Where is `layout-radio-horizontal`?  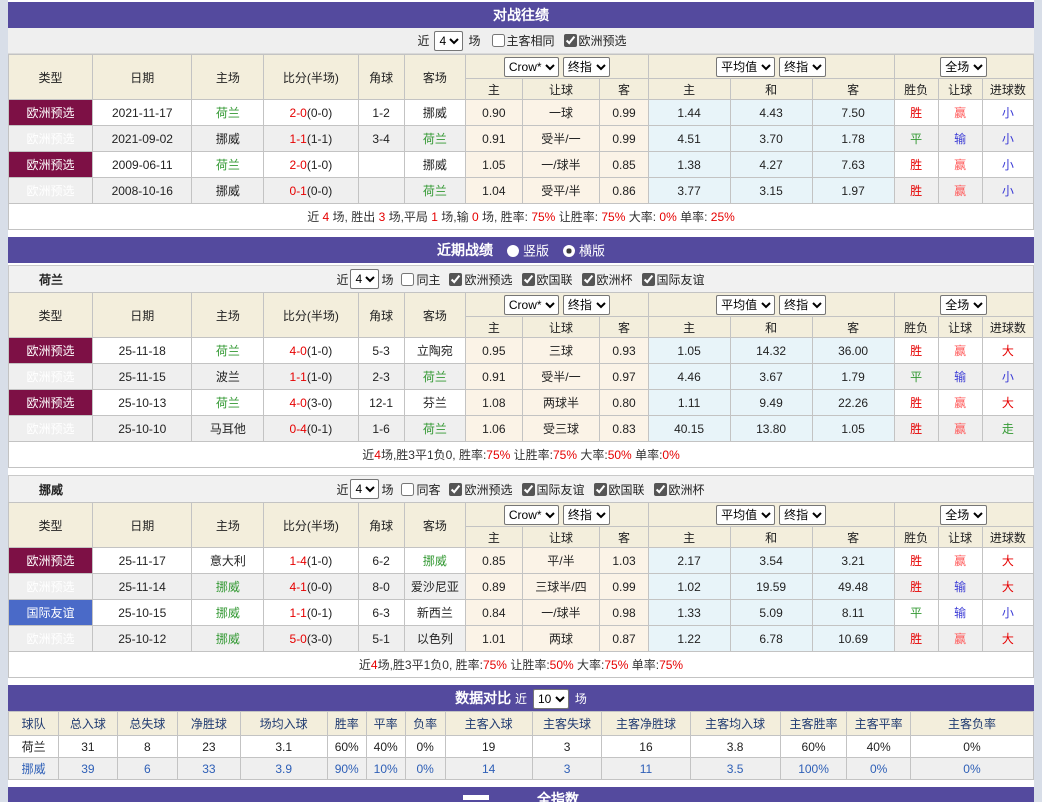 layout-radio-horizontal is located at coordinates (569, 251).